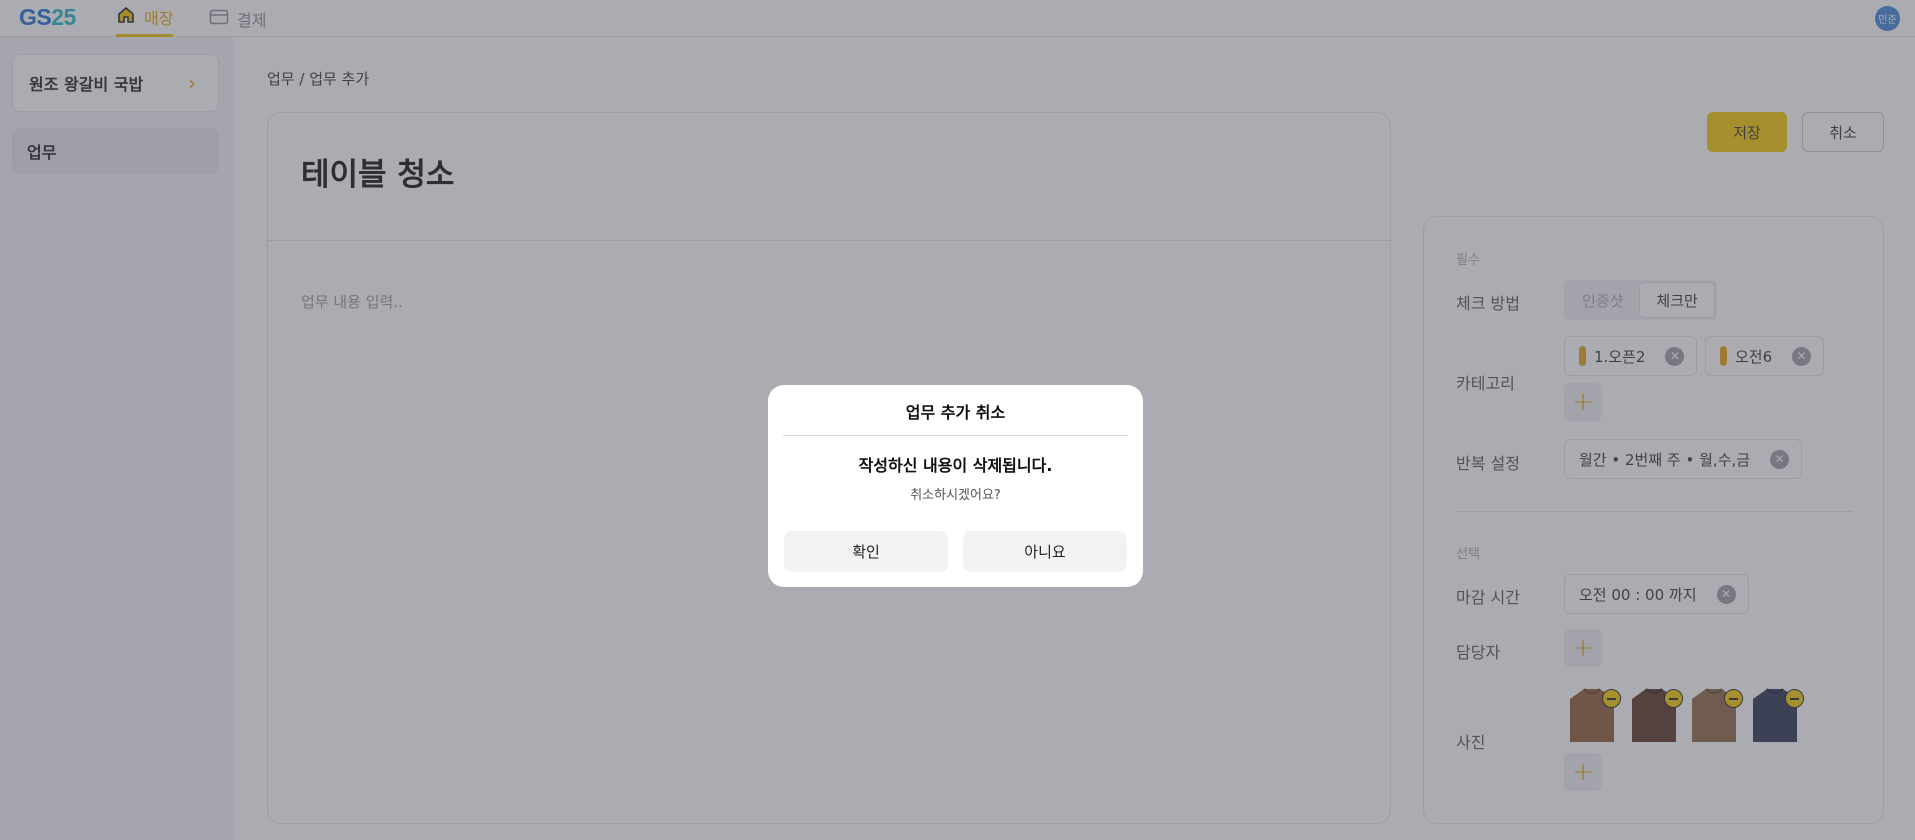  Describe the element at coordinates (955, 486) in the screenshot. I see `cancel-confirm-dialog: 업무 추가 취소 작성하신 내용이 삭제됩니다. 취소하시겠어요? 확인 아니요` at that location.